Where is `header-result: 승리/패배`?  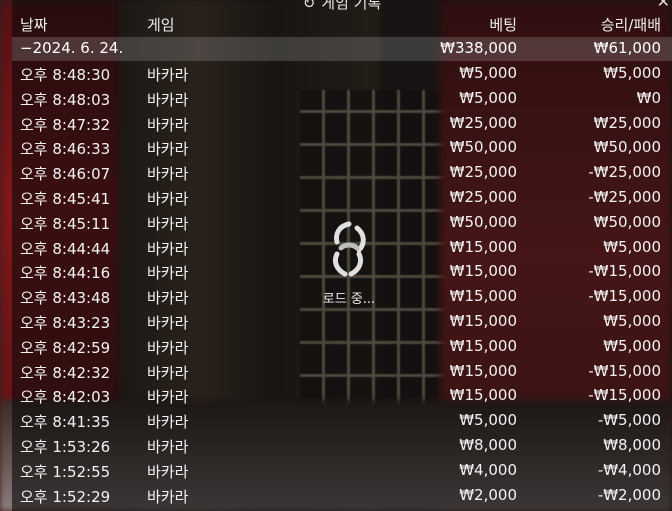
header-result: 승리/패배 is located at coordinates (630, 25).